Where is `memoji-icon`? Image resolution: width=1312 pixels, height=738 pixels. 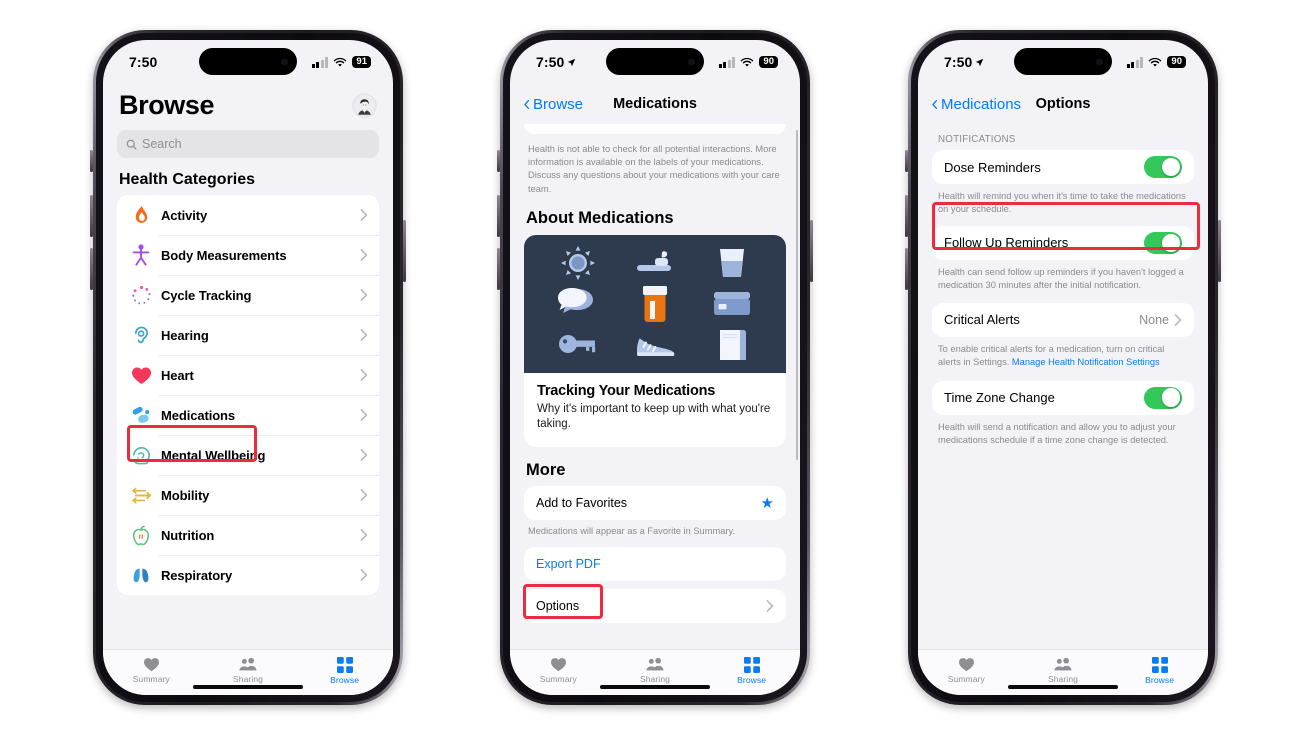 memoji-icon is located at coordinates (364, 105).